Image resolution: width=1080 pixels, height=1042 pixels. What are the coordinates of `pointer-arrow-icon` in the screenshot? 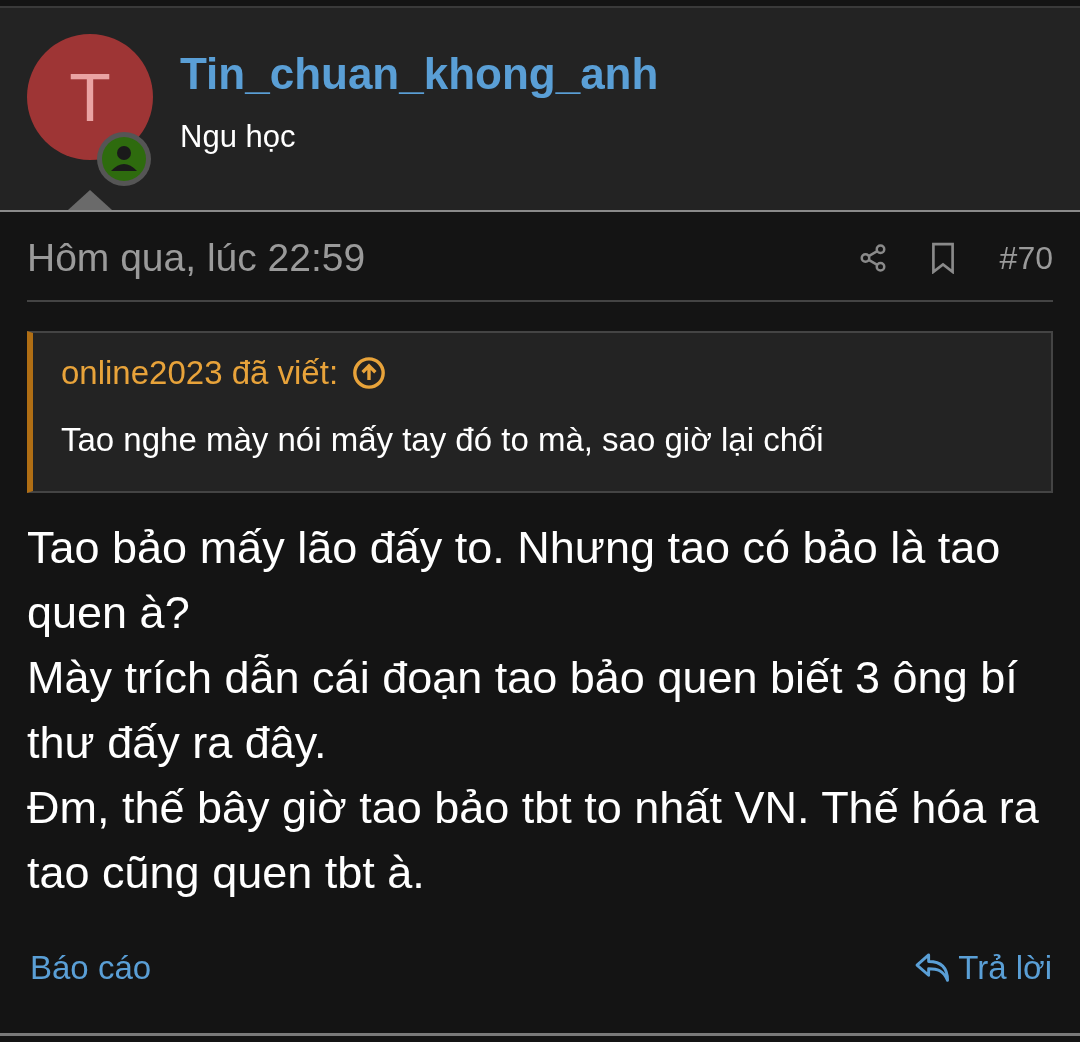 It's located at (90, 200).